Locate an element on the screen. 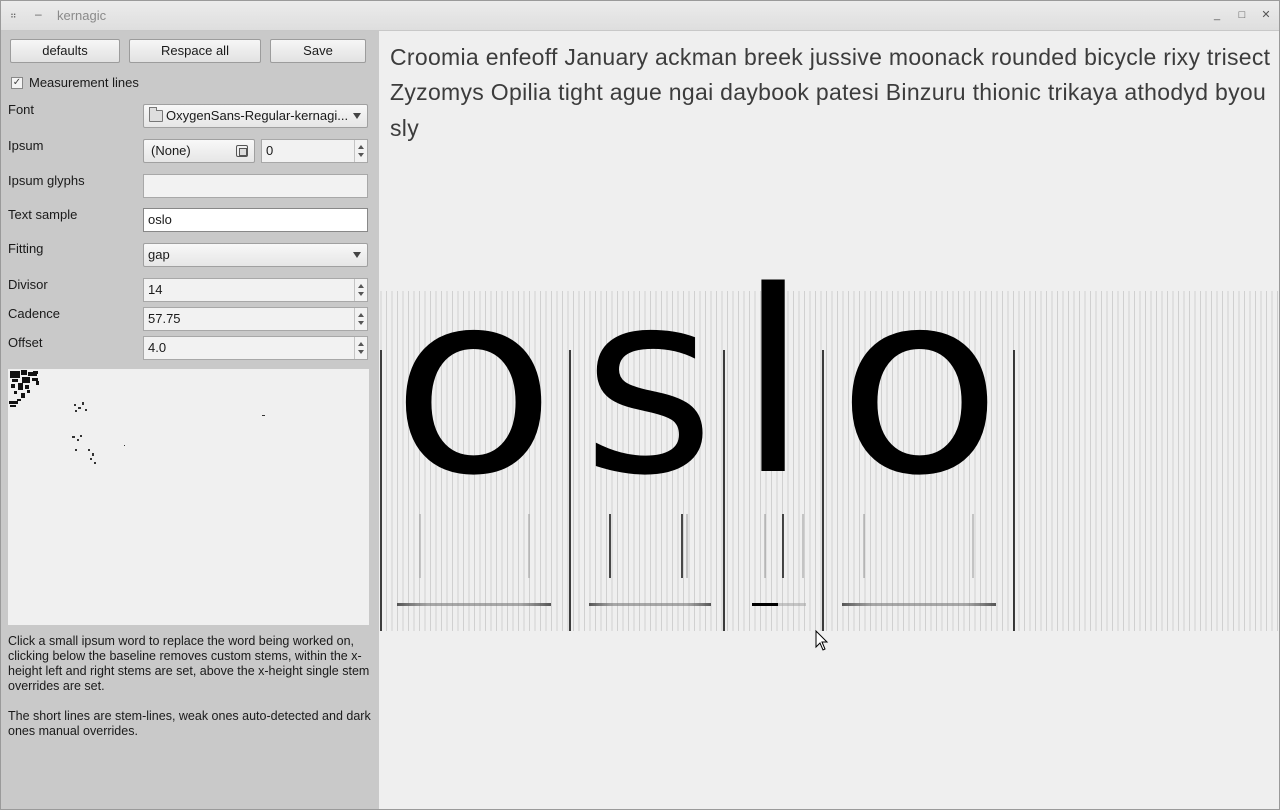  divisor-value: 14 is located at coordinates (155, 289).